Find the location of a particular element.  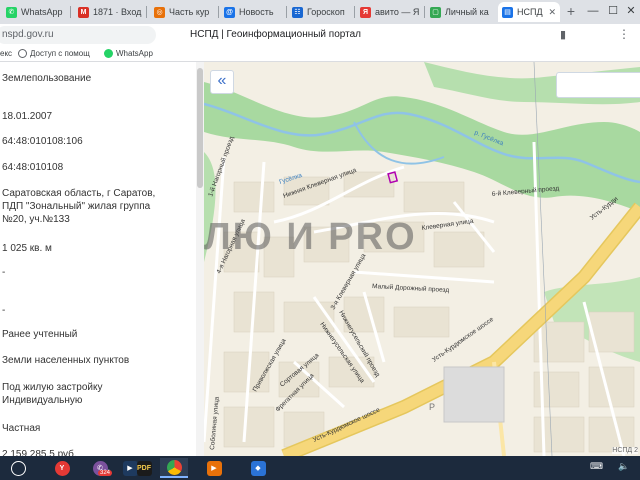

bookmark-item: WhatsApp is located at coordinates (128, 53).